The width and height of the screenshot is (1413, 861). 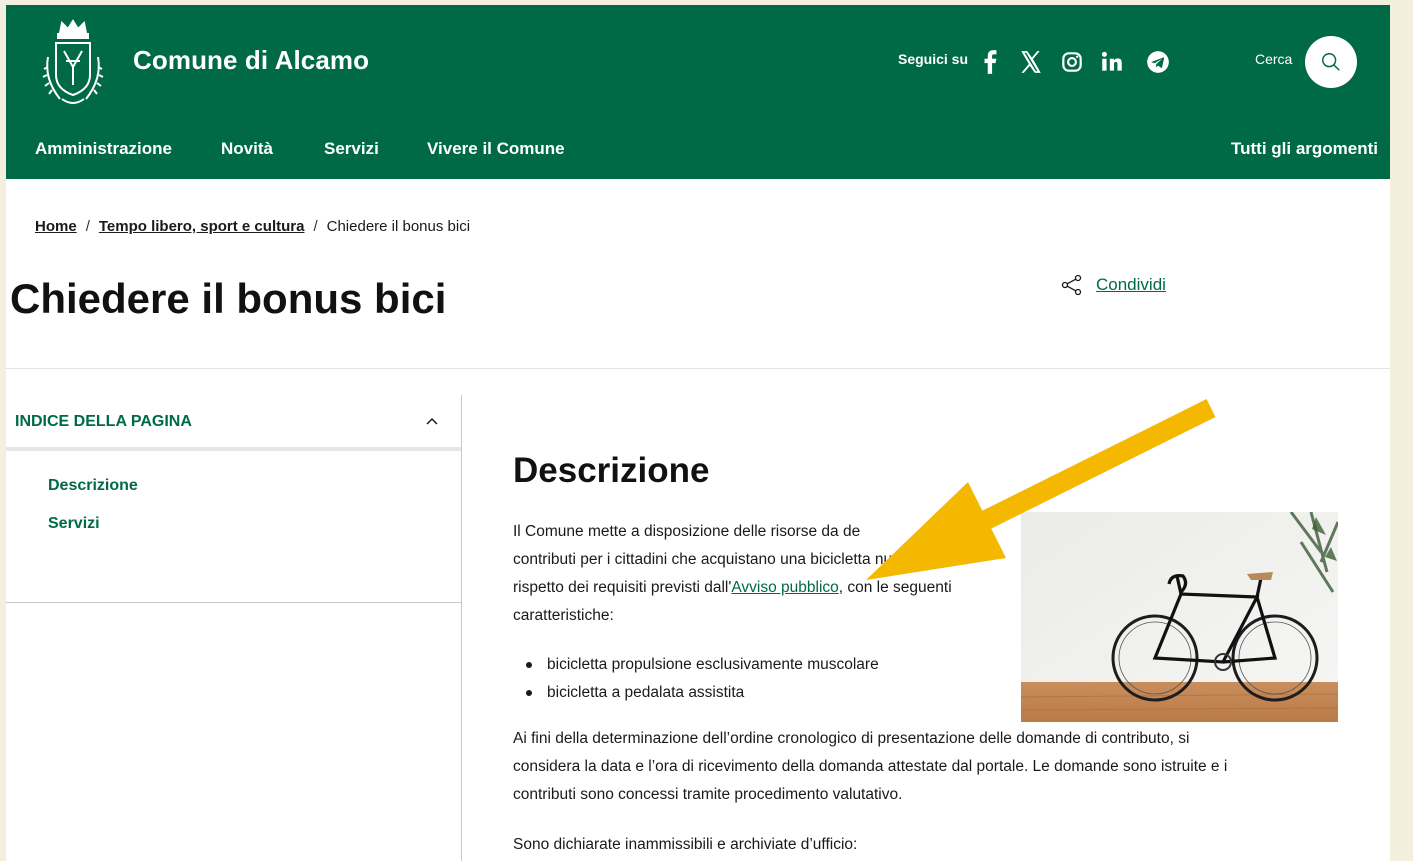 What do you see at coordinates (933, 59) in the screenshot?
I see `follow-label: Seguici su` at bounding box center [933, 59].